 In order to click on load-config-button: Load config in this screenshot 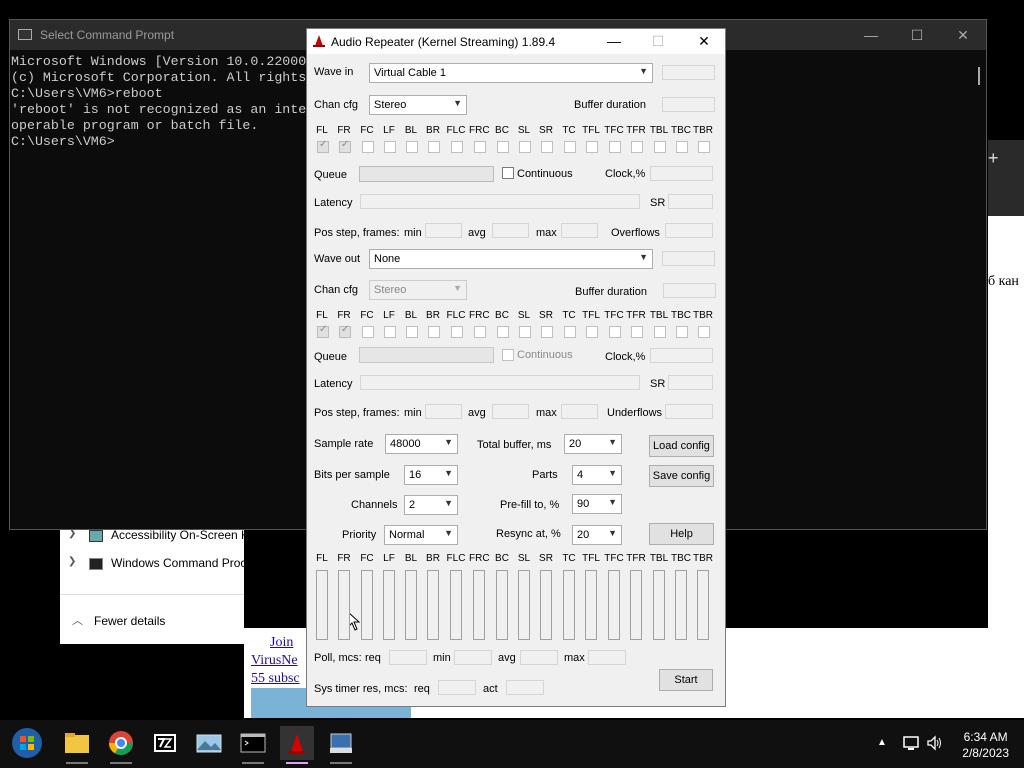, I will do `click(681, 446)`.